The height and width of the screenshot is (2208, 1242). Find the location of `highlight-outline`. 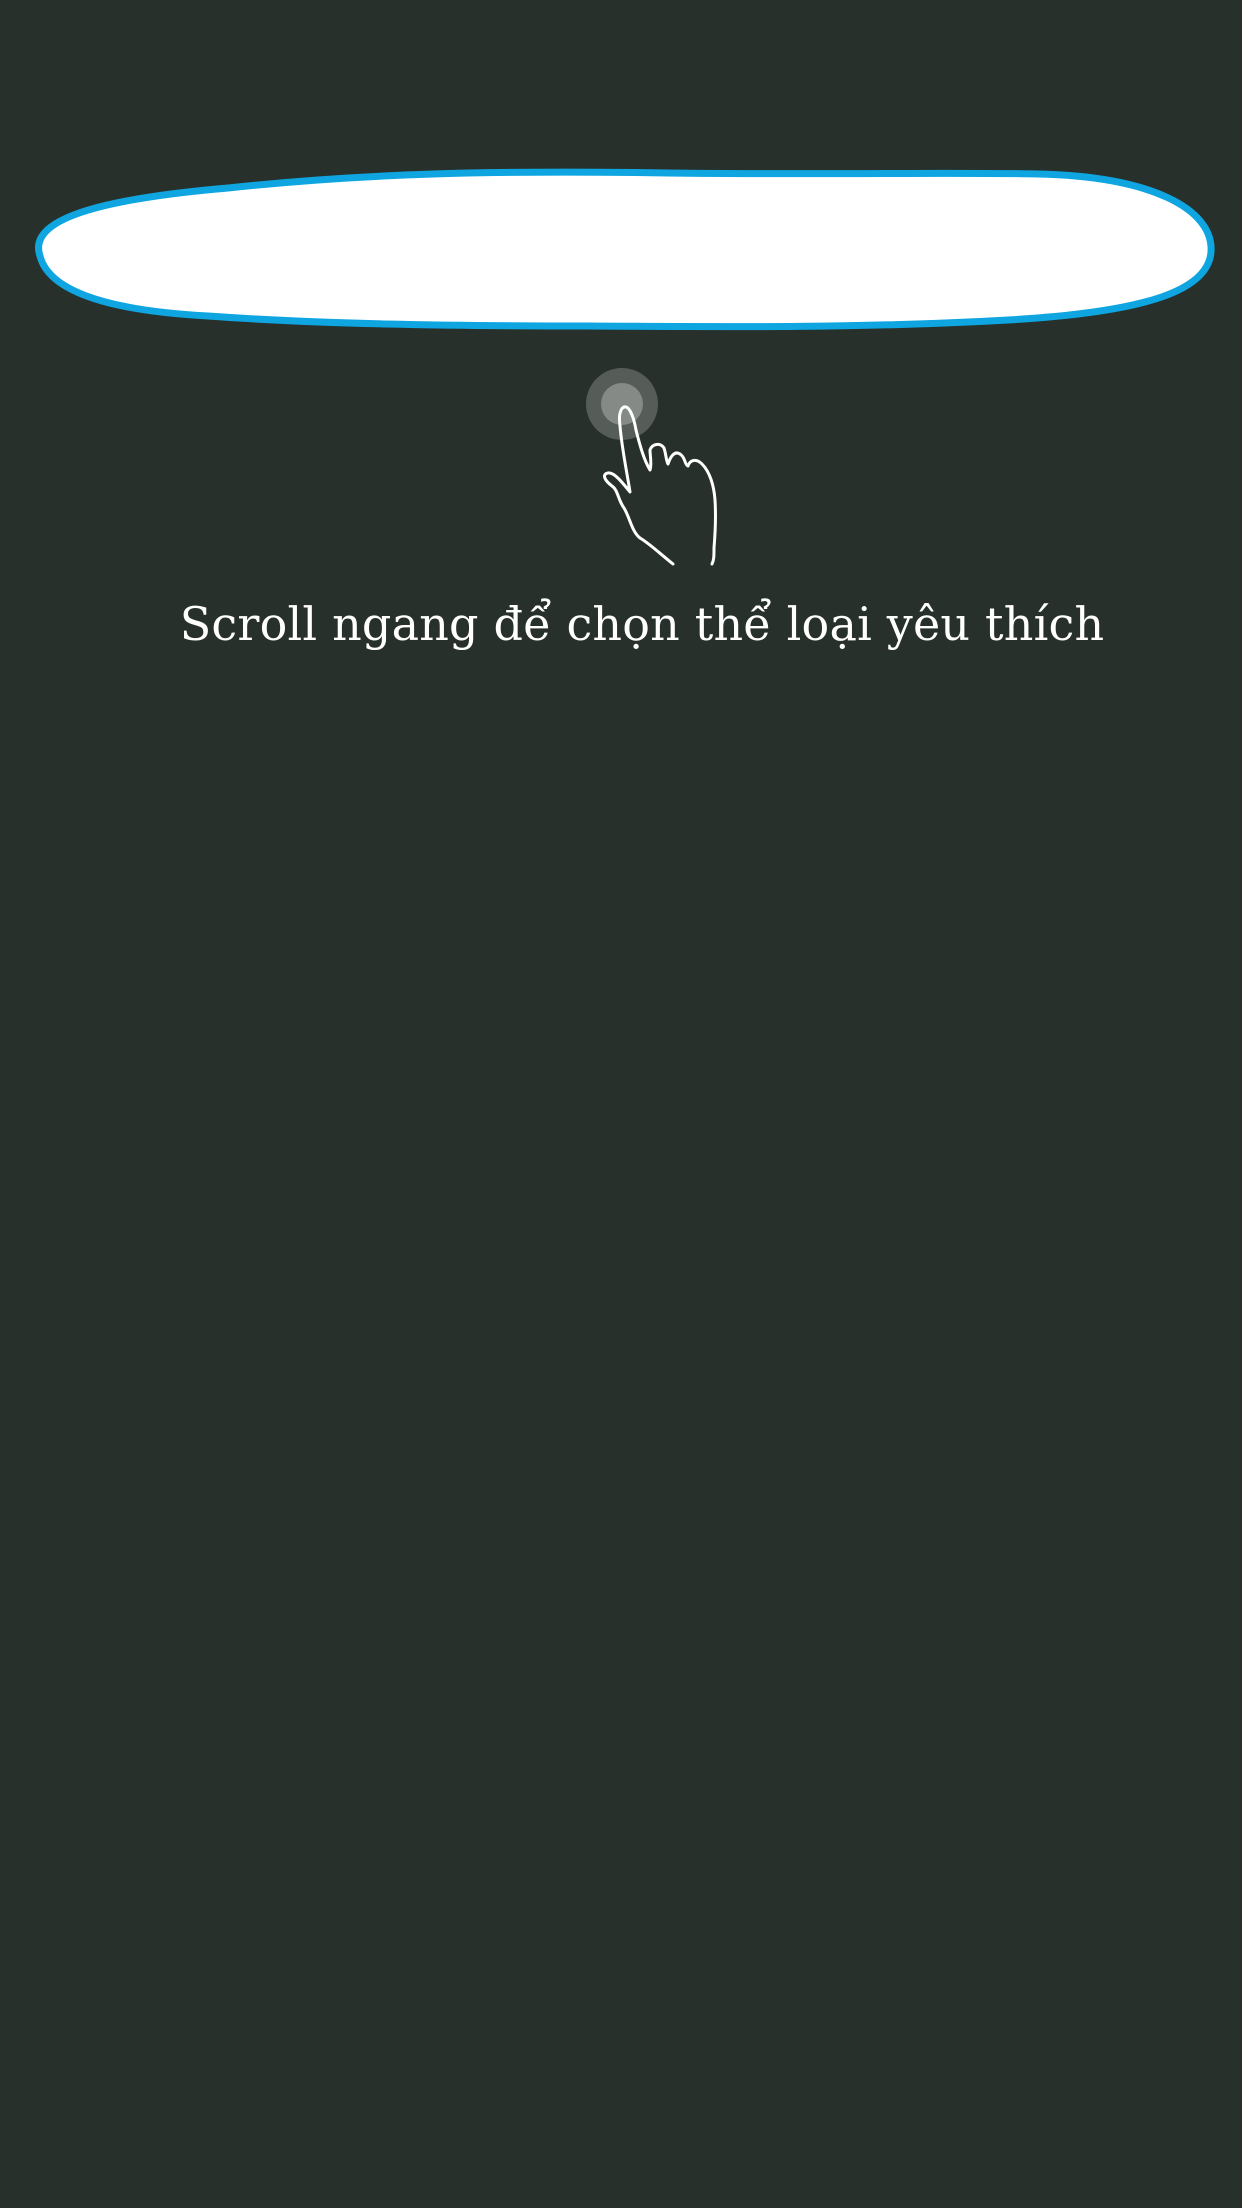

highlight-outline is located at coordinates (625, 249).